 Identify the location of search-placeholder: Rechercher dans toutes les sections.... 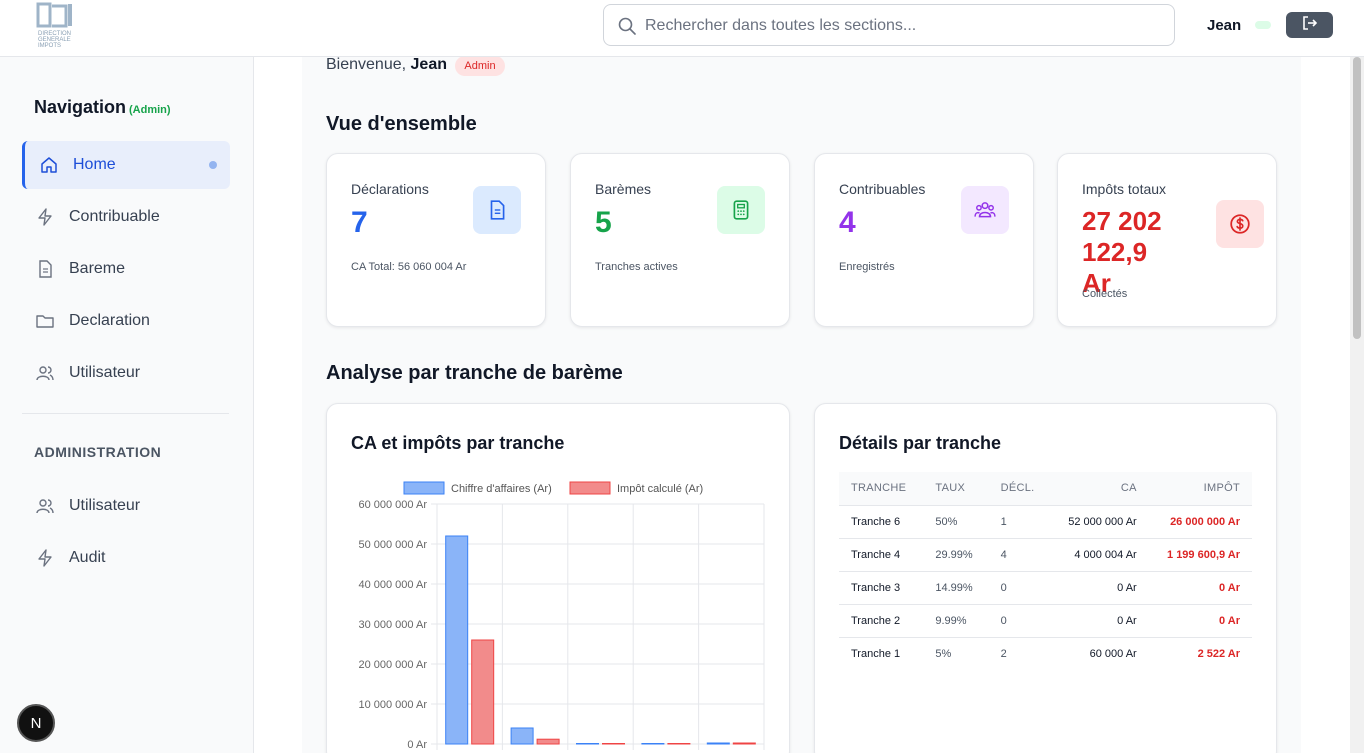
(781, 25).